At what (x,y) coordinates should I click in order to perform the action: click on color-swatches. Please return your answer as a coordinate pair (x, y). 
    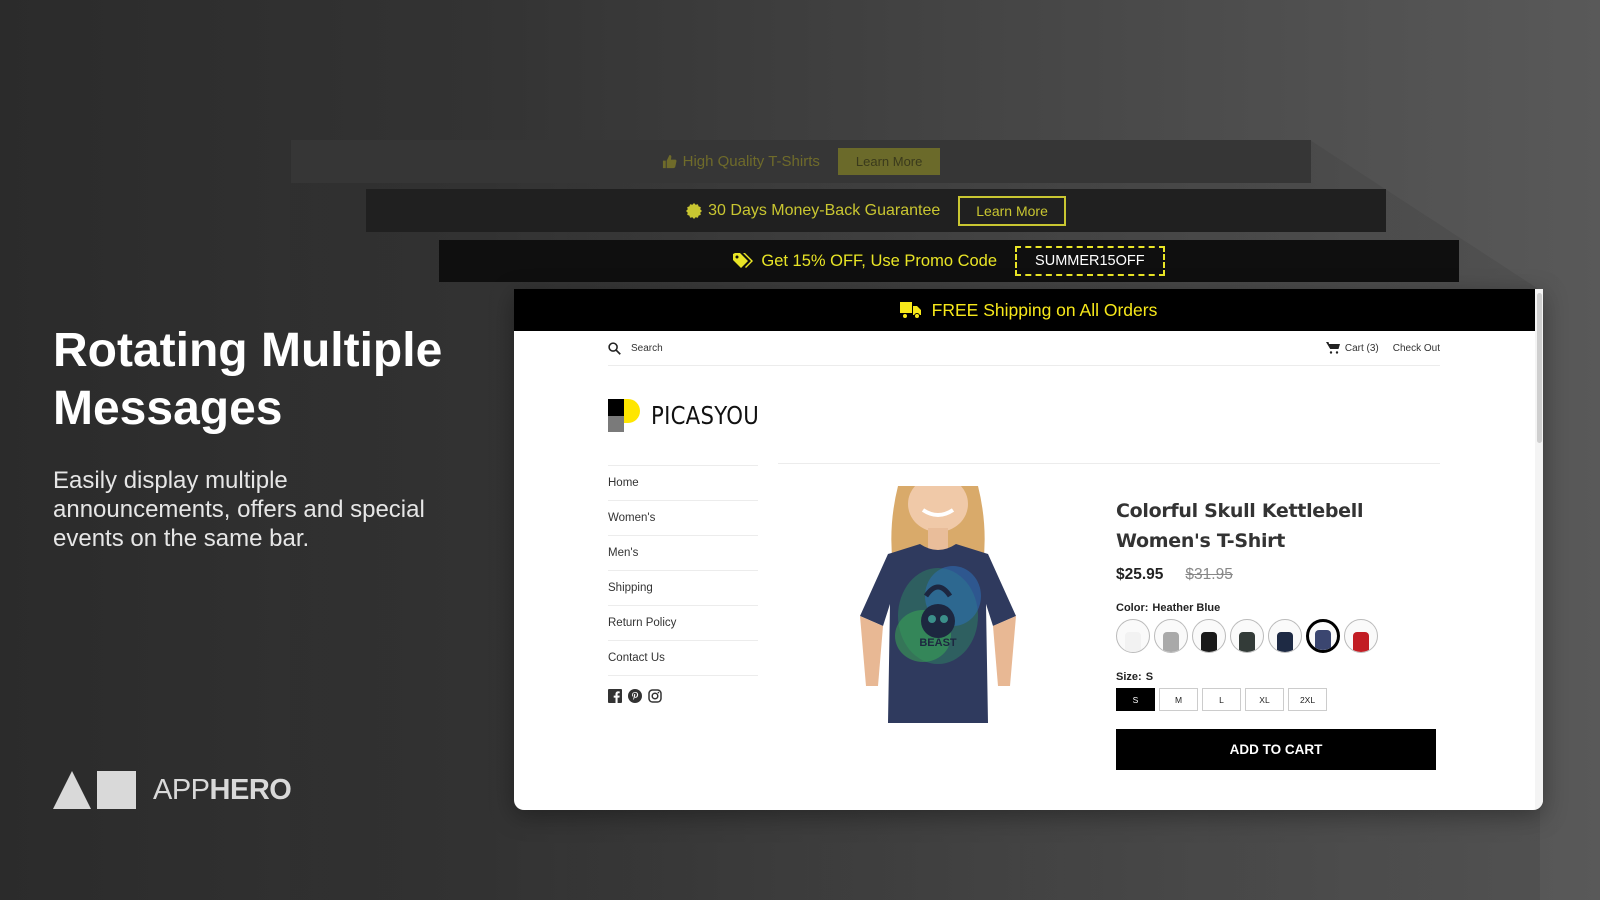
    Looking at the image, I should click on (1278, 636).